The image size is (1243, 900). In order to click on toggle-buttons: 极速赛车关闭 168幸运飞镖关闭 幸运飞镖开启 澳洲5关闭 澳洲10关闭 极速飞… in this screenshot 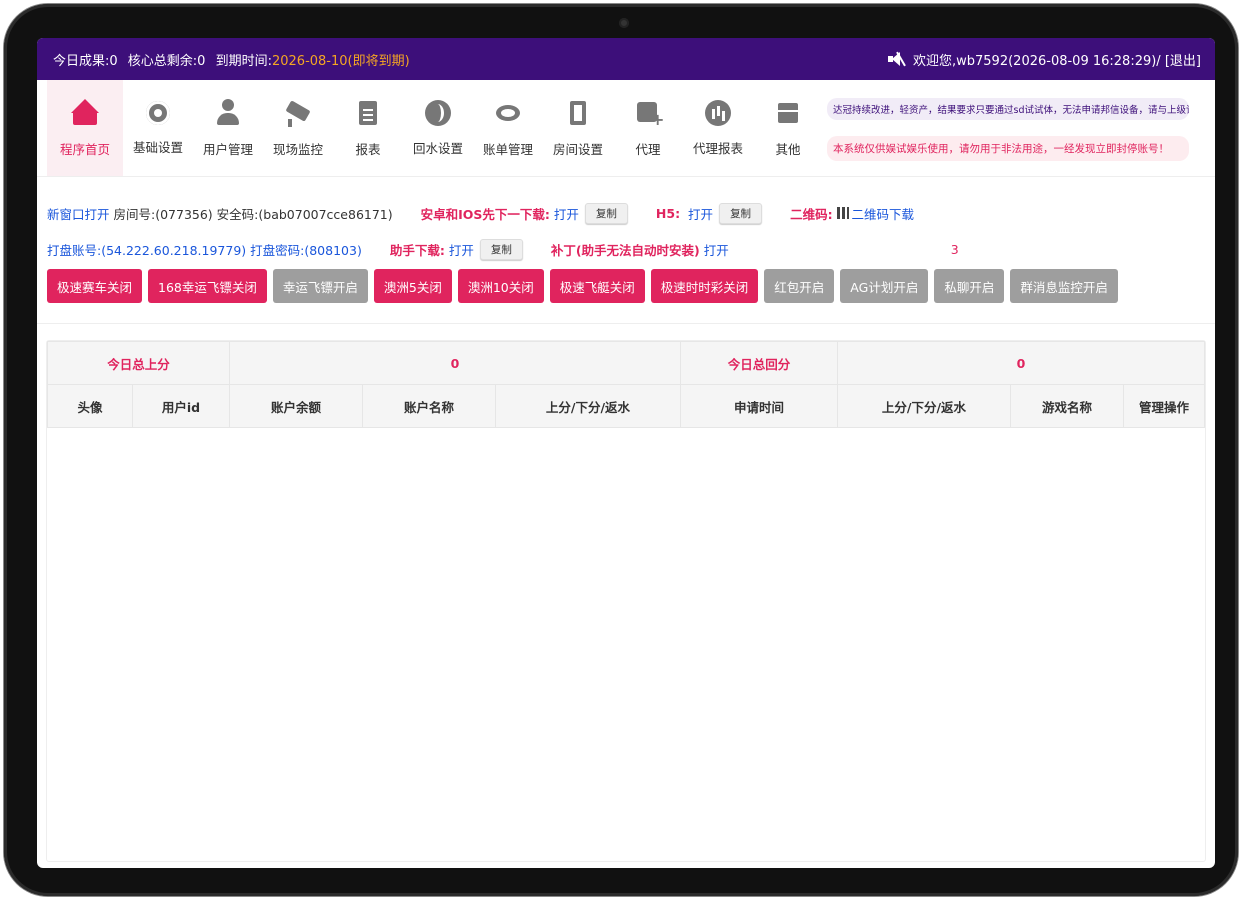, I will do `click(626, 286)`.